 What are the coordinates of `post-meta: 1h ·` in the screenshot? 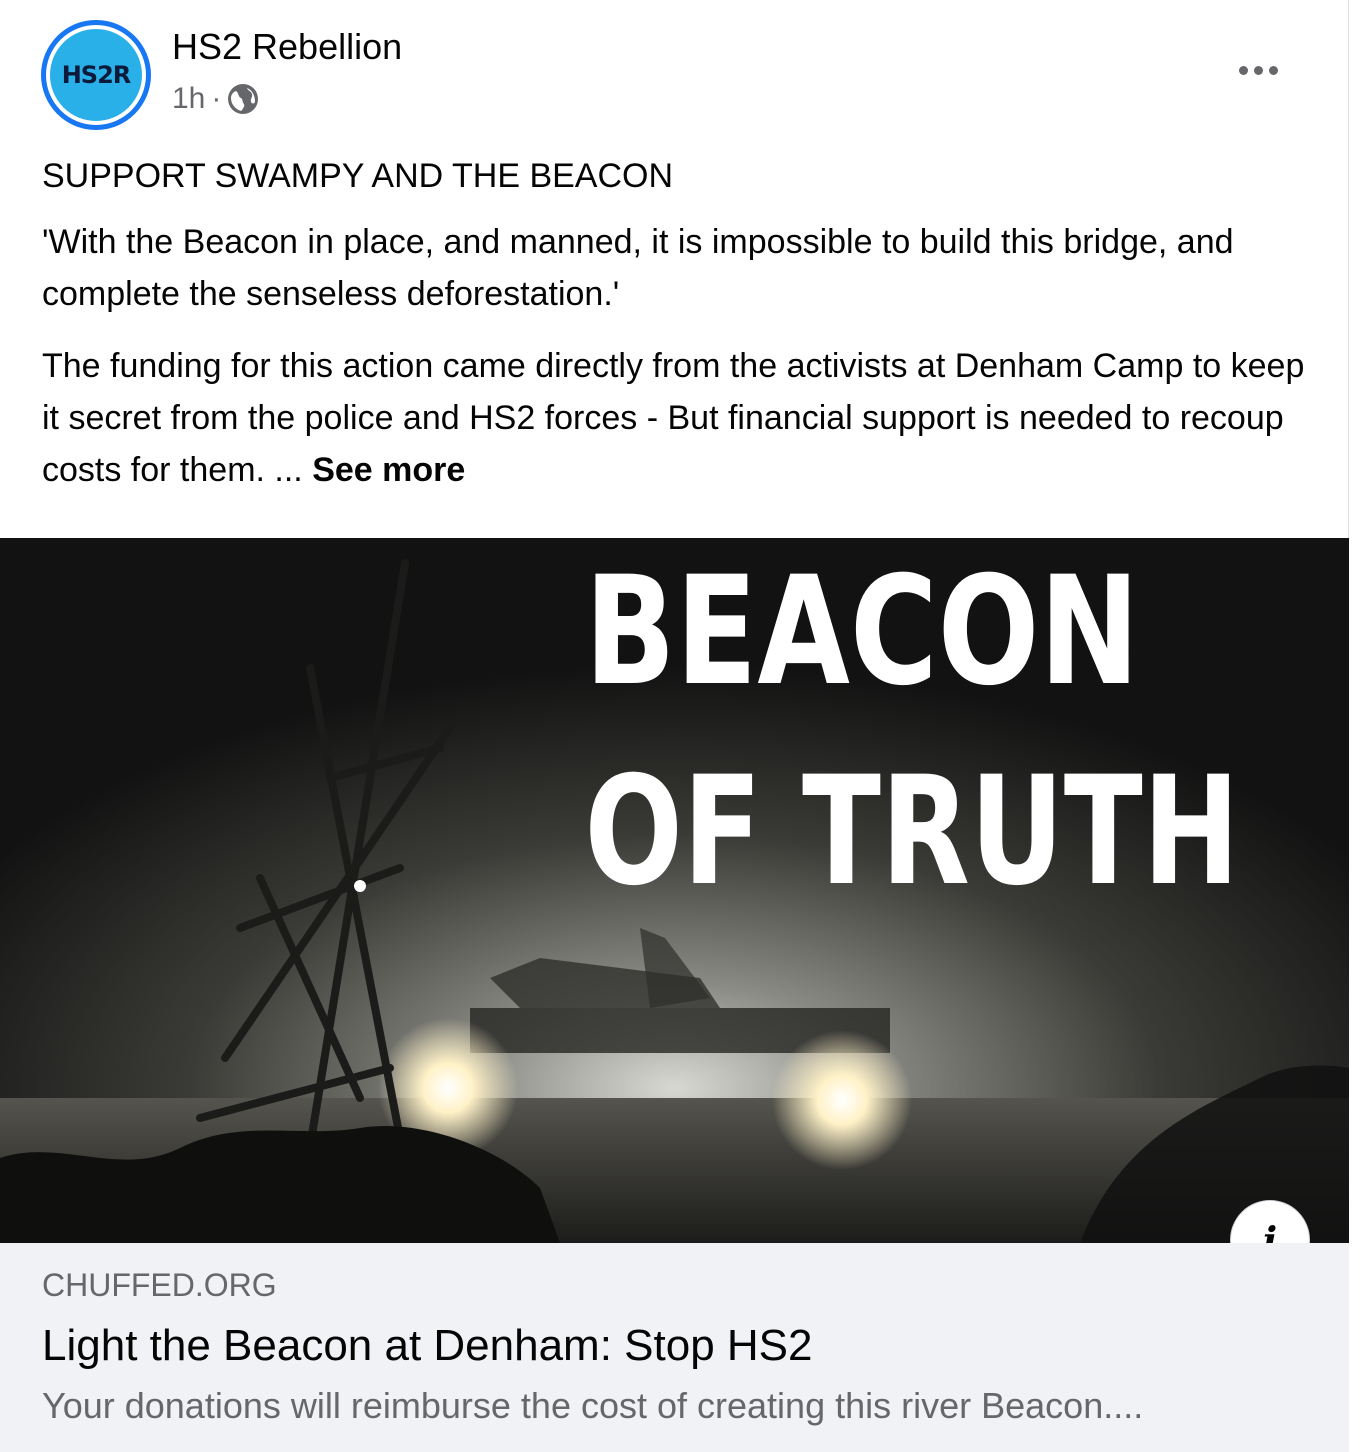 It's located at (215, 99).